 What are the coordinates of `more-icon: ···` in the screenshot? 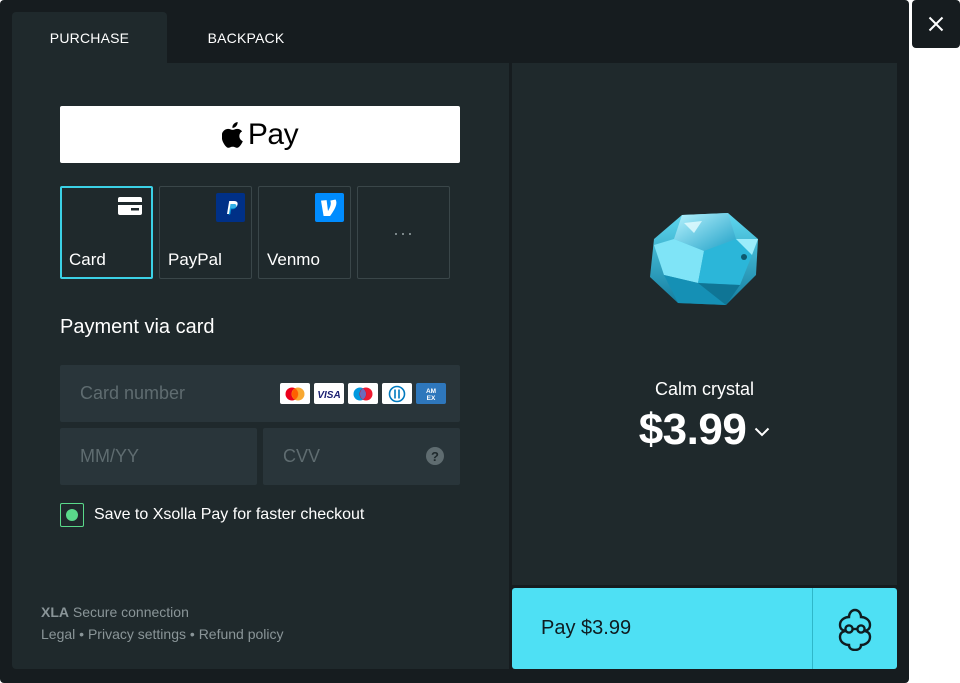 It's located at (403, 233).